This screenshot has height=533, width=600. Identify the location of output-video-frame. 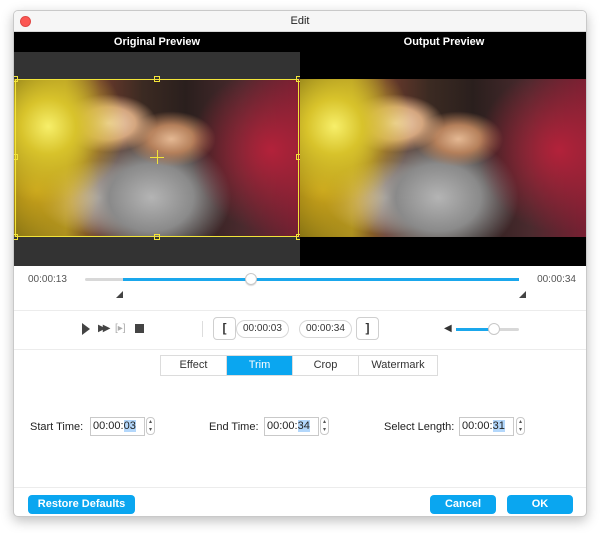
(443, 158).